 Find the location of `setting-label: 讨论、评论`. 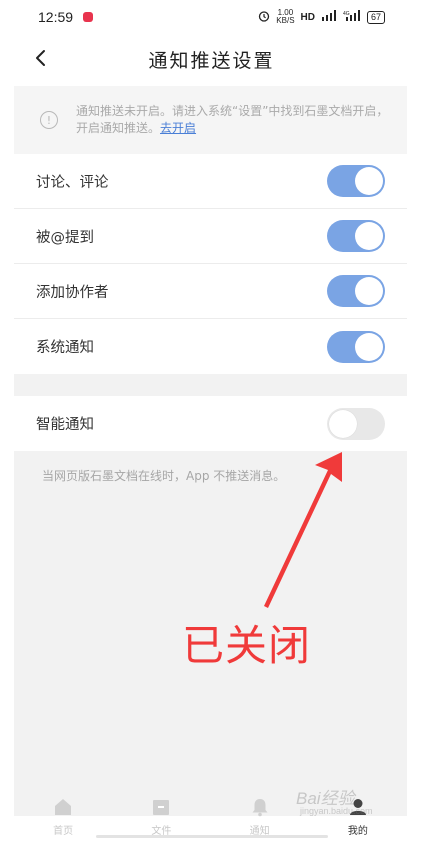

setting-label: 讨论、评论 is located at coordinates (72, 182).